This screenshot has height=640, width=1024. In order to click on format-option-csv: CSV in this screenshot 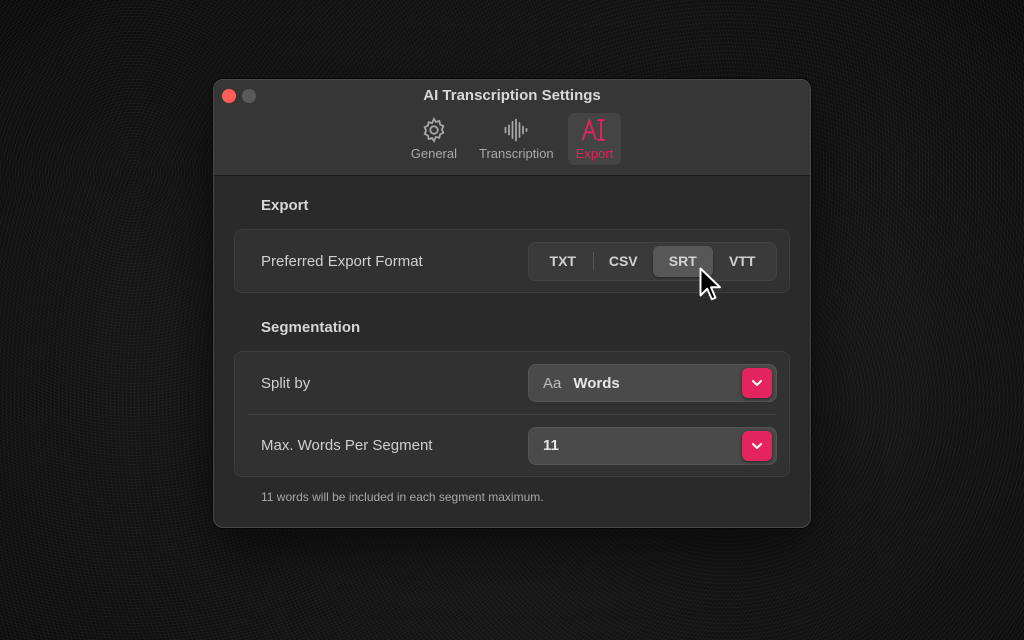, I will do `click(624, 261)`.